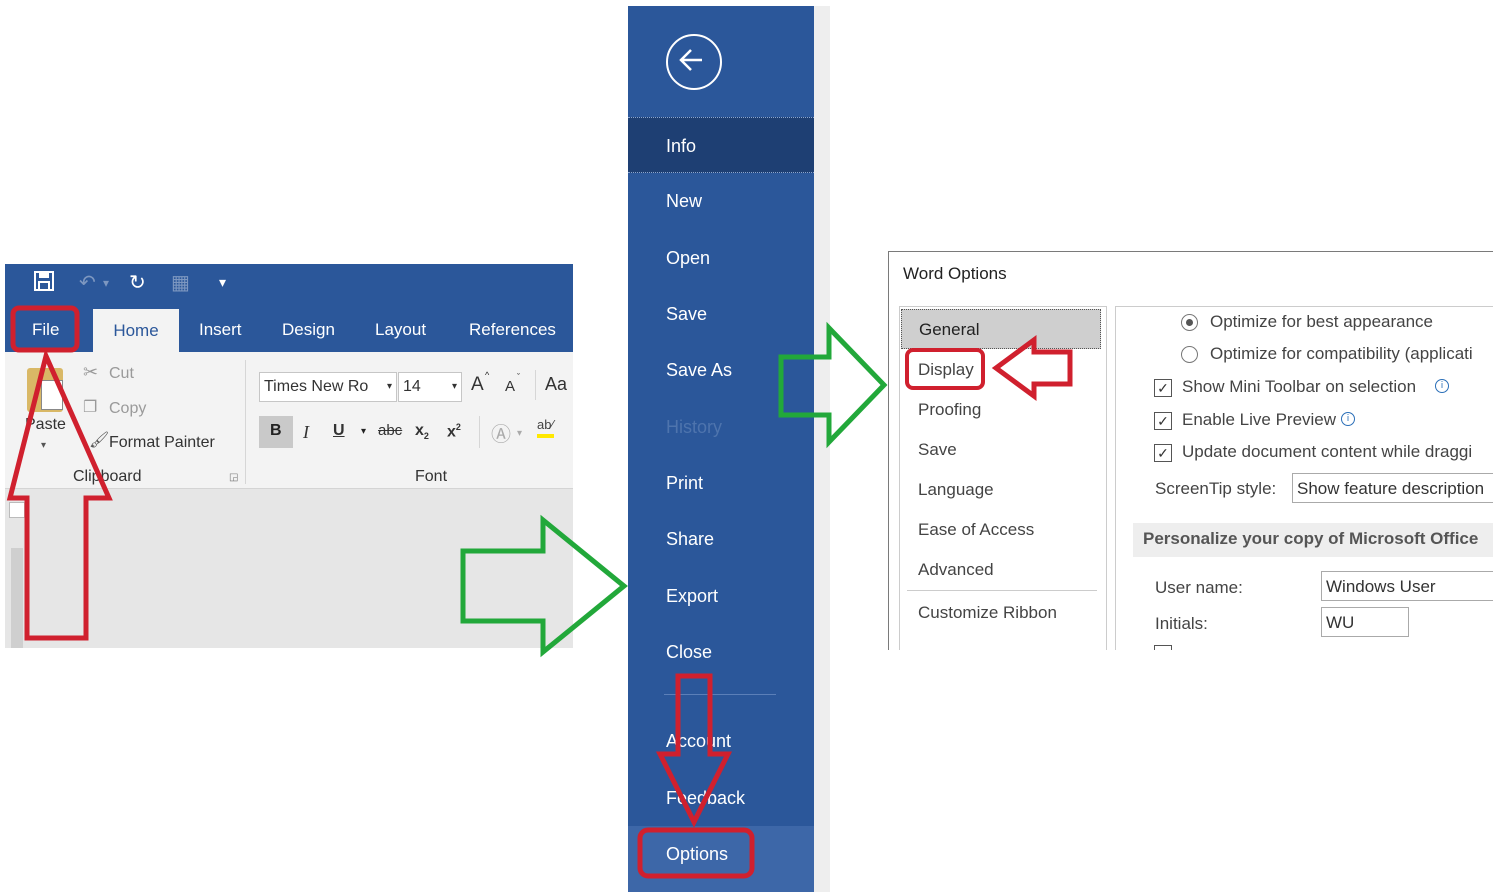 The height and width of the screenshot is (892, 1506). What do you see at coordinates (1001, 450) in the screenshot?
I see `nav-save: Save` at bounding box center [1001, 450].